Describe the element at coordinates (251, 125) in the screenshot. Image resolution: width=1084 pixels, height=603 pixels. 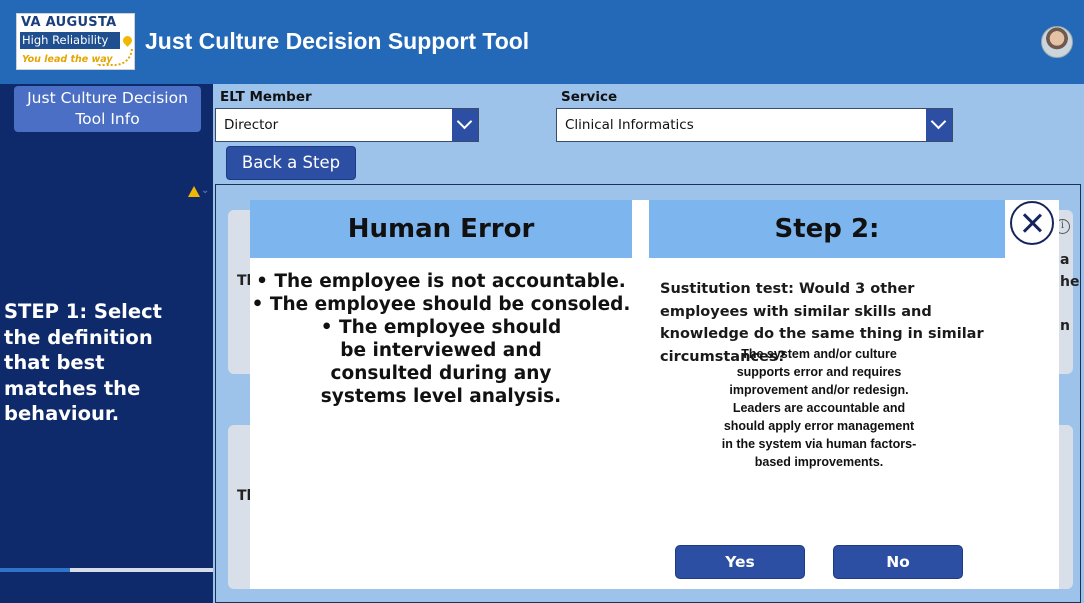
I see `elt-member-value: Director` at that location.